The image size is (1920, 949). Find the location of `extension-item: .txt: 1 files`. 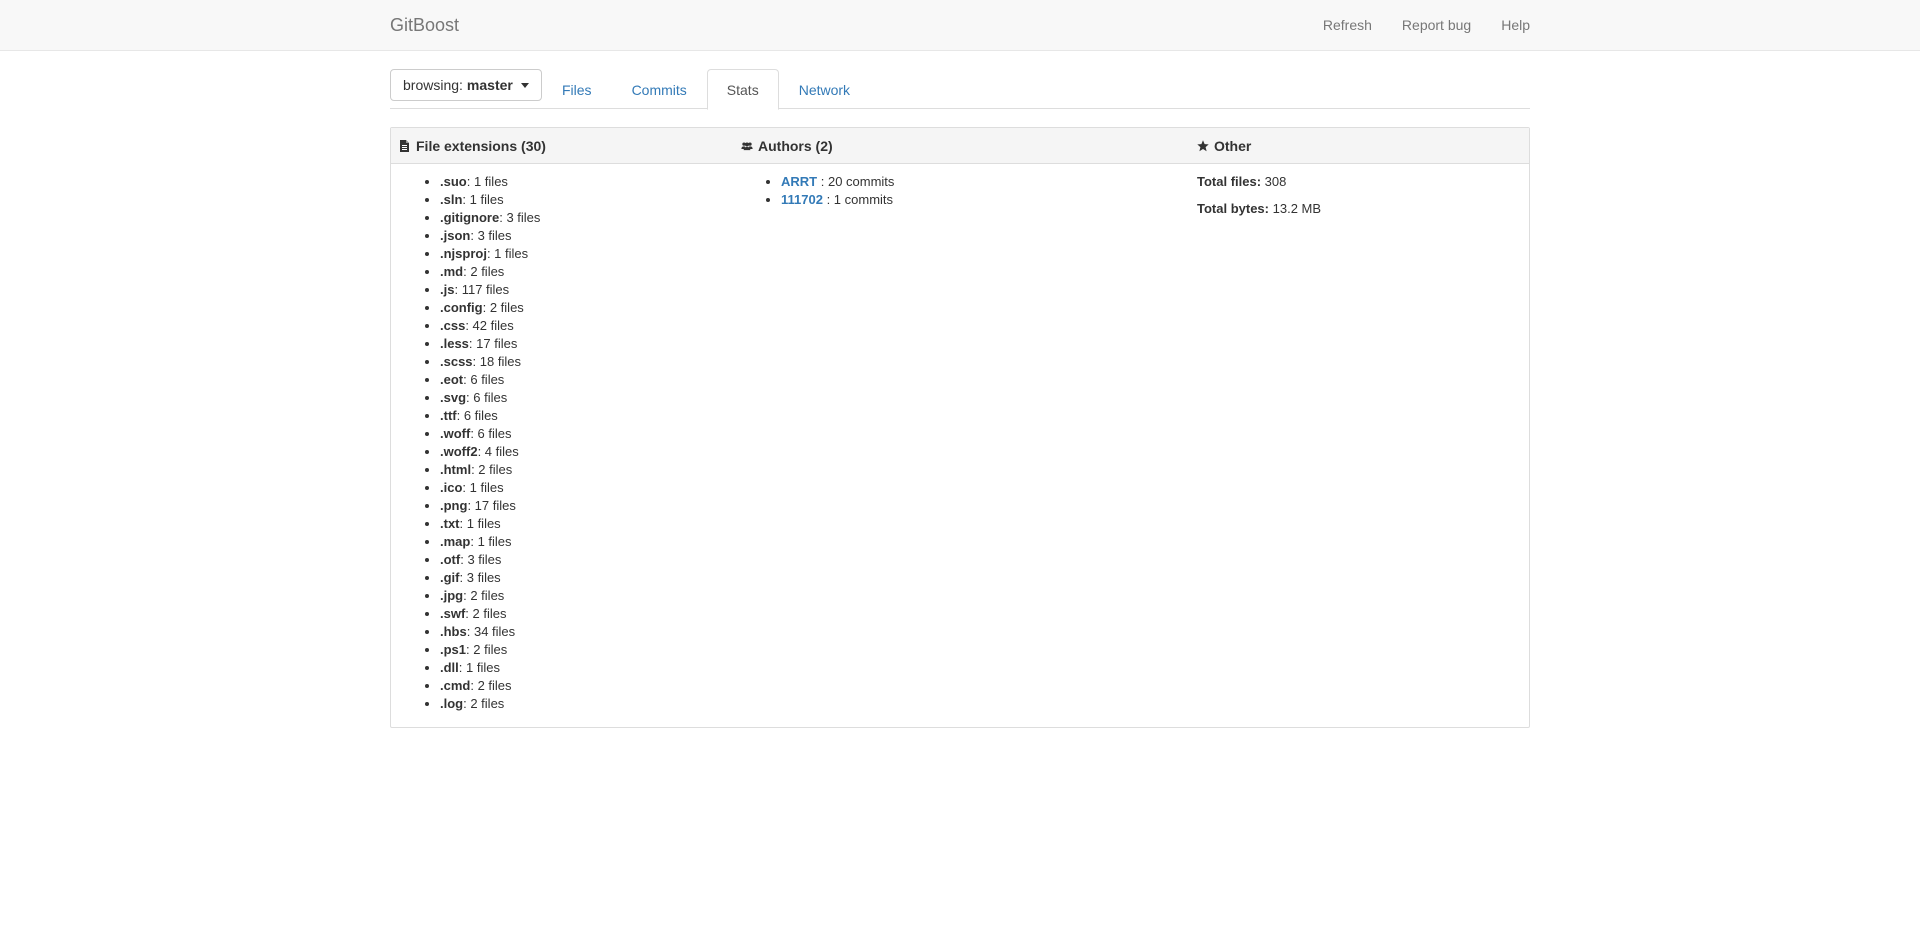

extension-item: .txt: 1 files is located at coordinates (585, 524).